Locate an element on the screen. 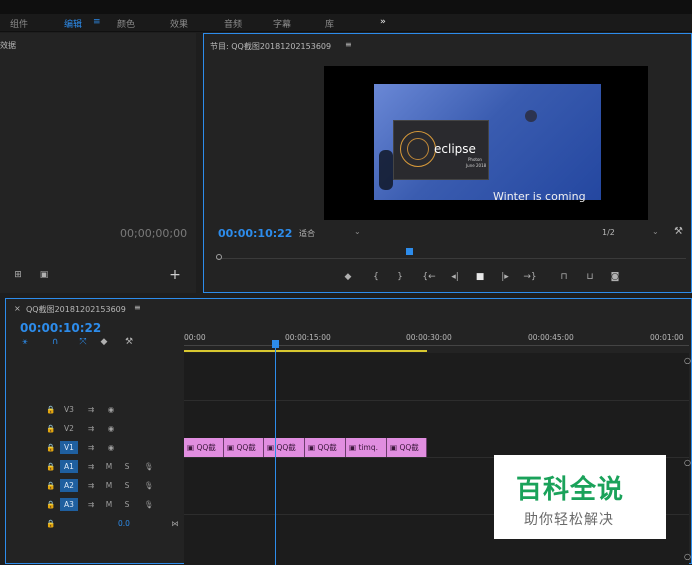 This screenshot has height=565, width=692. linked-selection-icon: ⤧ is located at coordinates (83, 342).